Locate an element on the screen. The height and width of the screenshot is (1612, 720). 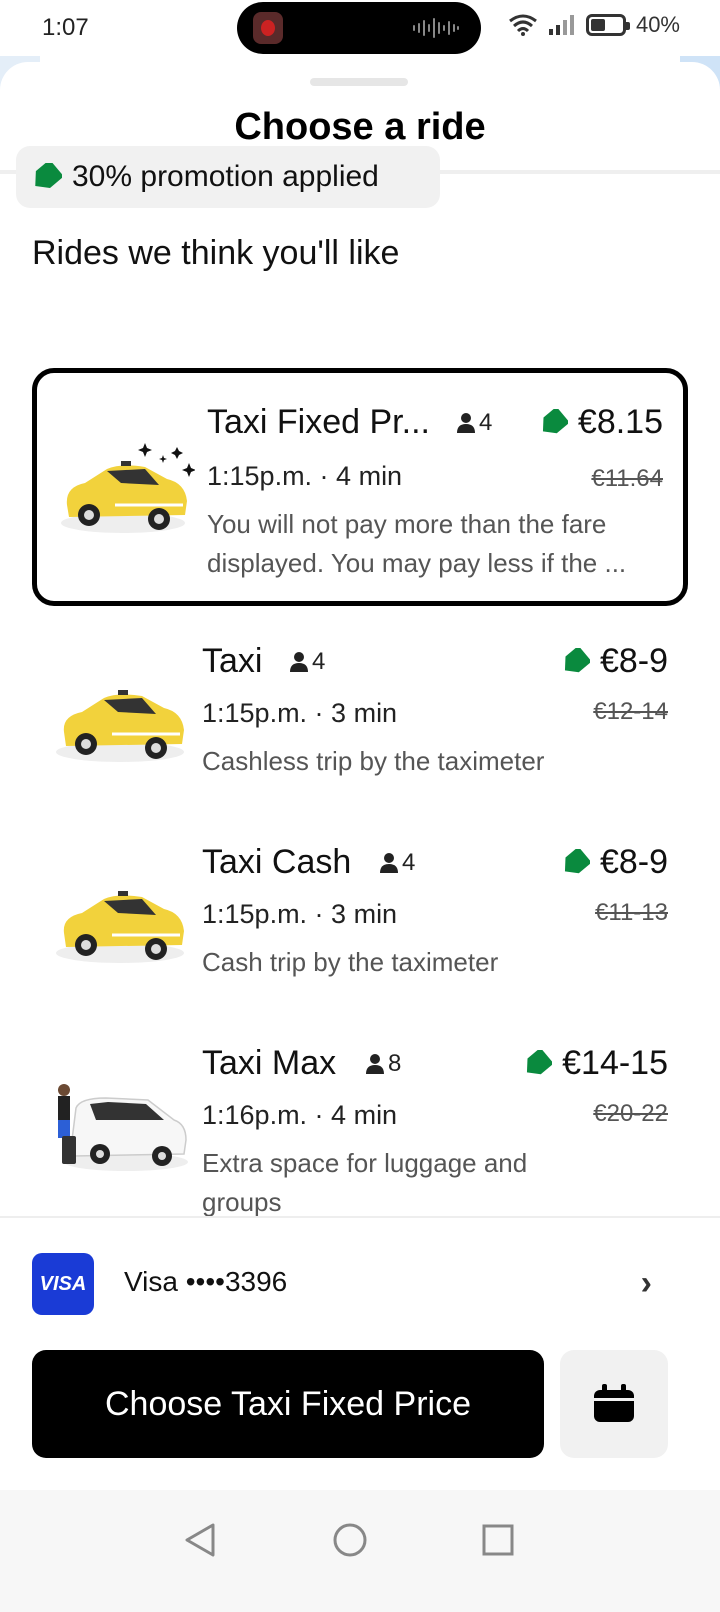
ride-description: Cashless trip by the taximeter is located at coordinates (373, 761).